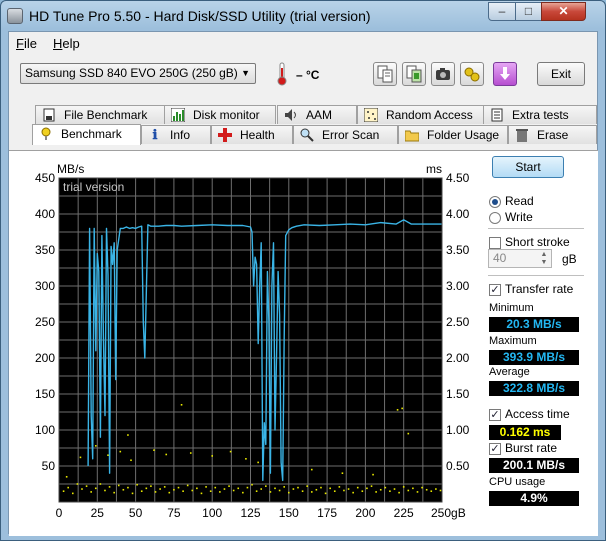 Image resolution: width=606 pixels, height=541 pixels. I want to click on tab-extra-tests: Extra tests, so click(540, 114).